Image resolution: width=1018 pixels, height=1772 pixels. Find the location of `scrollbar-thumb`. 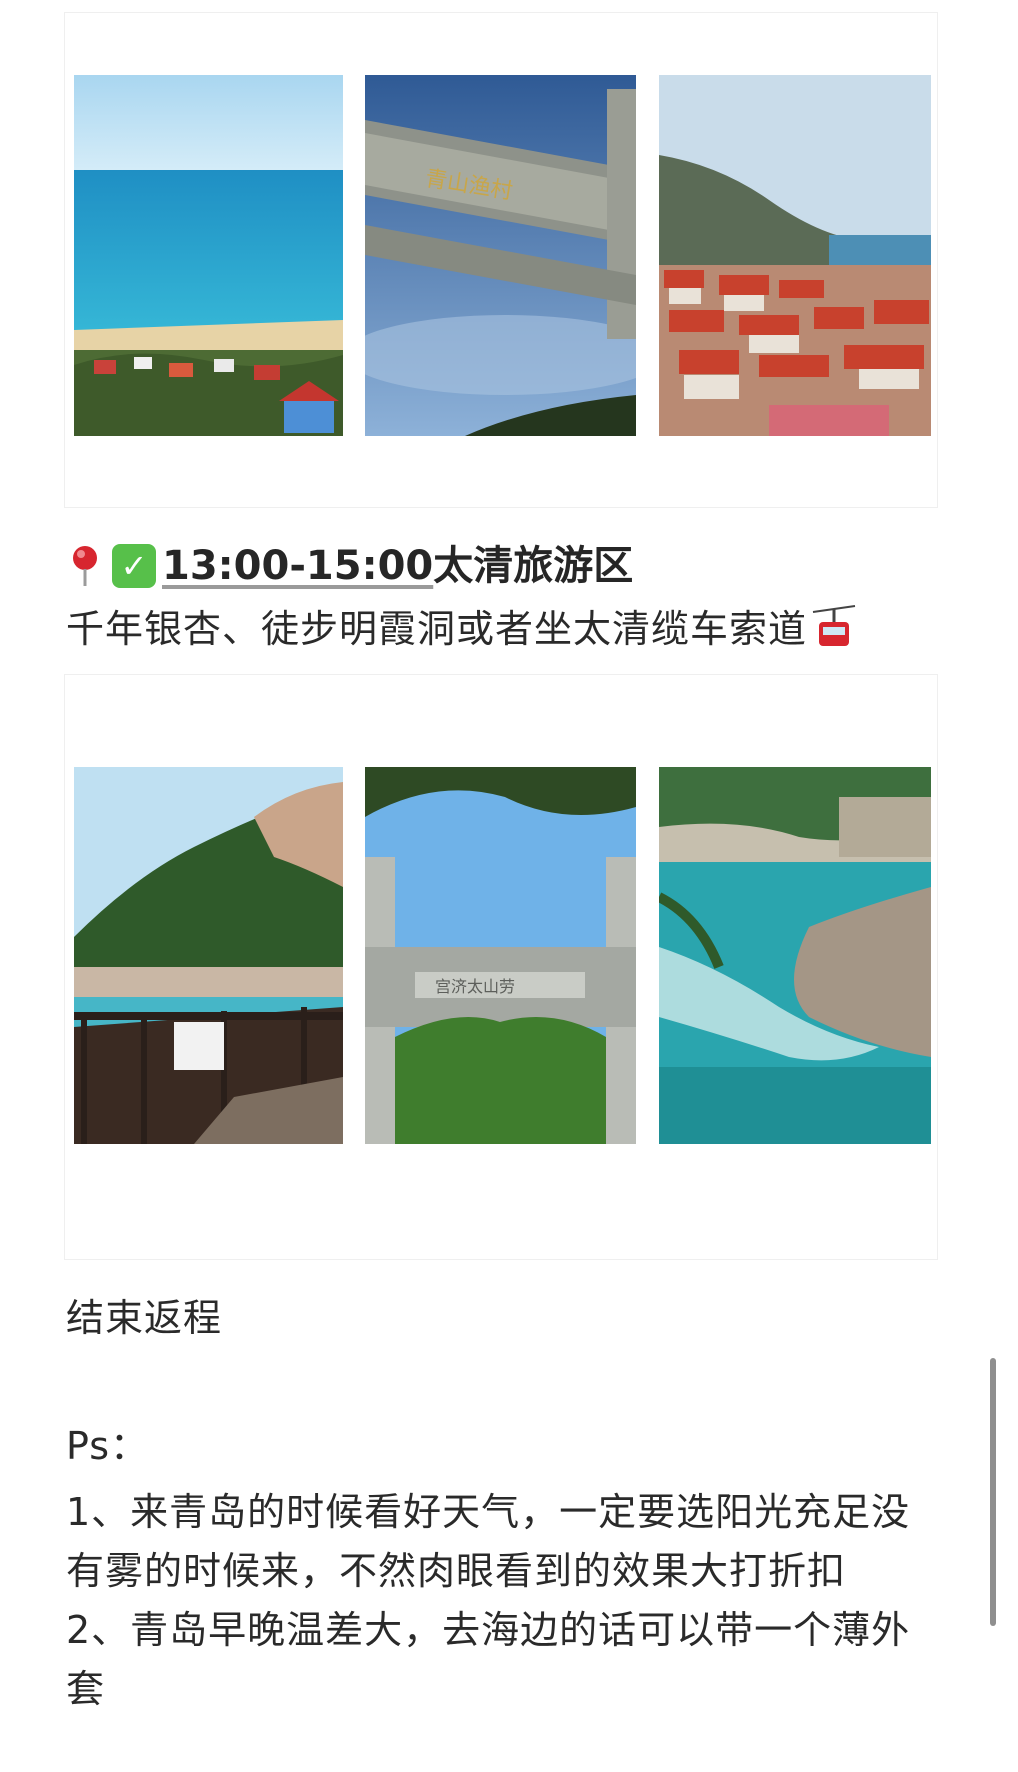

scrollbar-thumb is located at coordinates (993, 1492).